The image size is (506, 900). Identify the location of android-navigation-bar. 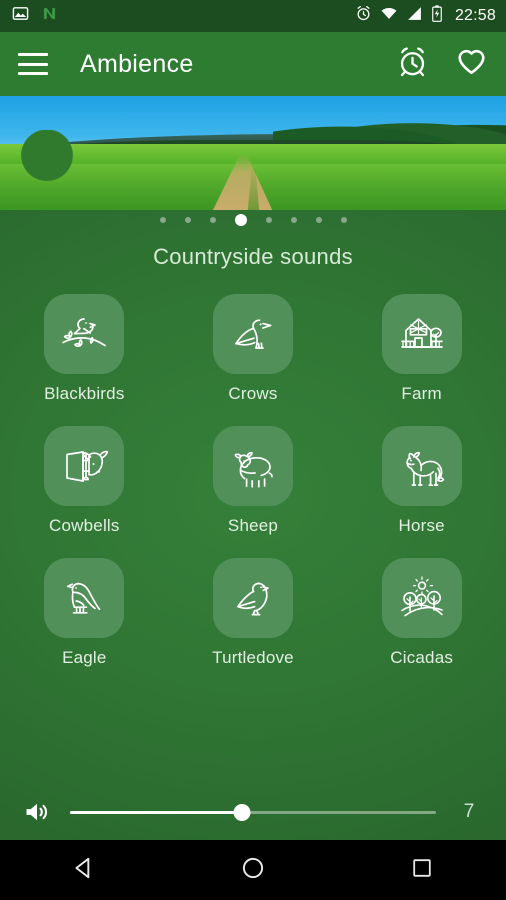
(253, 870).